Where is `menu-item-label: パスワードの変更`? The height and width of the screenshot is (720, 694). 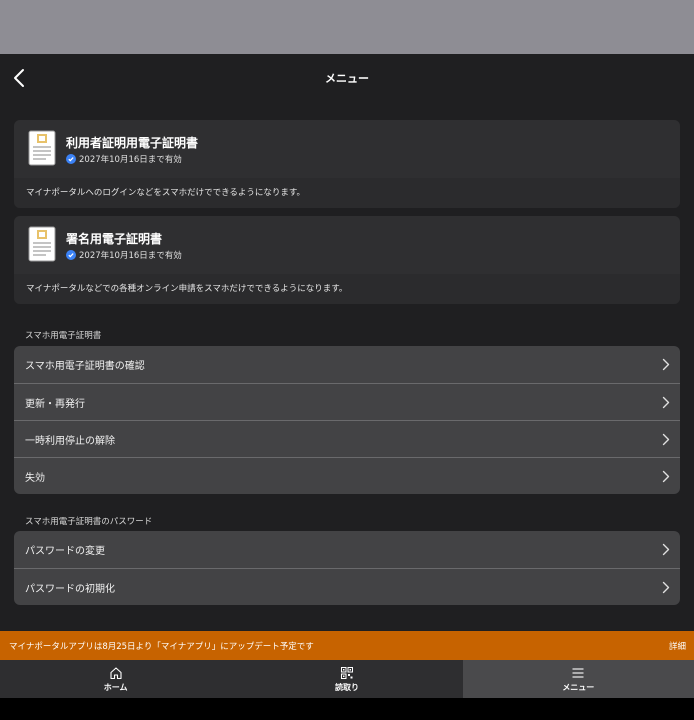
menu-item-label: パスワードの変更 is located at coordinates (65, 551).